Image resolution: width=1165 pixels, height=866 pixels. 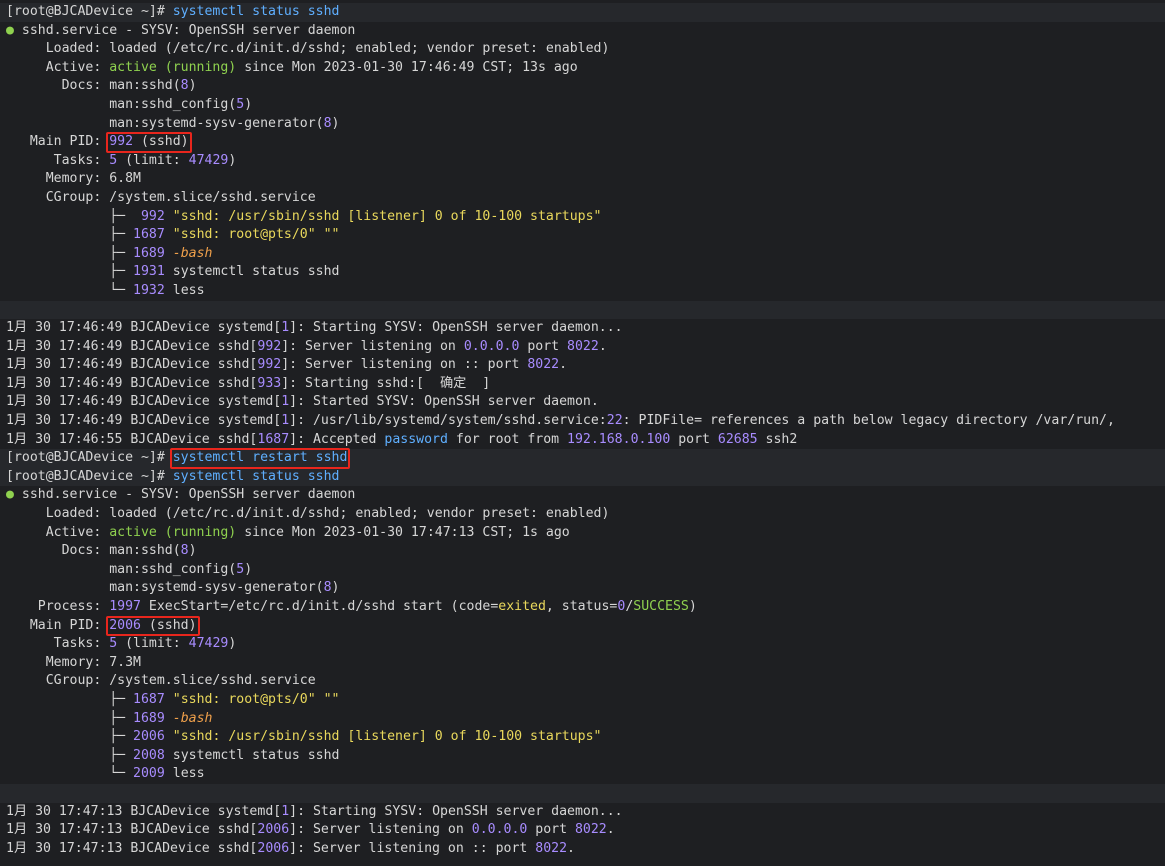 What do you see at coordinates (582, 291) in the screenshot?
I see `terminal-line: └─ 1932 less` at bounding box center [582, 291].